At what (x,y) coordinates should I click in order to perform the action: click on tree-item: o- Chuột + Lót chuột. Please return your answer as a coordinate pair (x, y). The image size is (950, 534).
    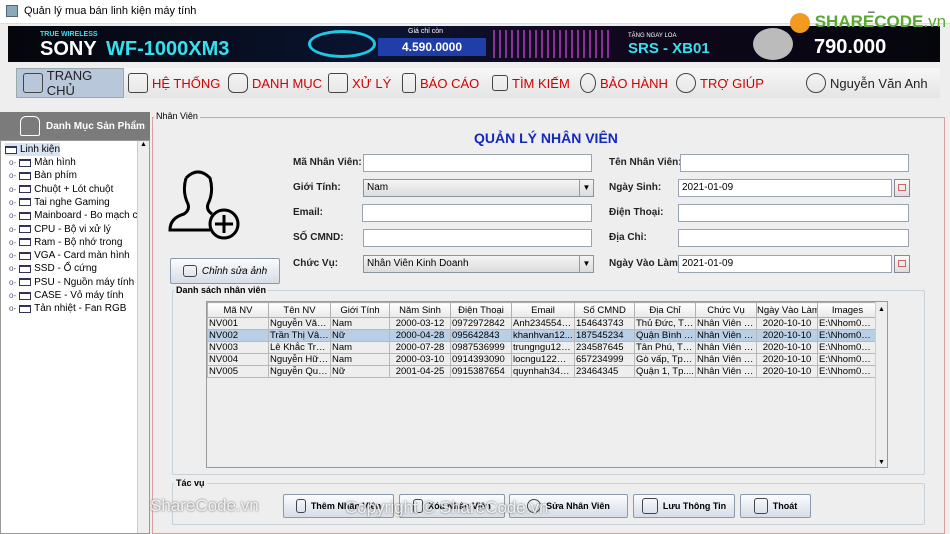
    Looking at the image, I should click on (61, 189).